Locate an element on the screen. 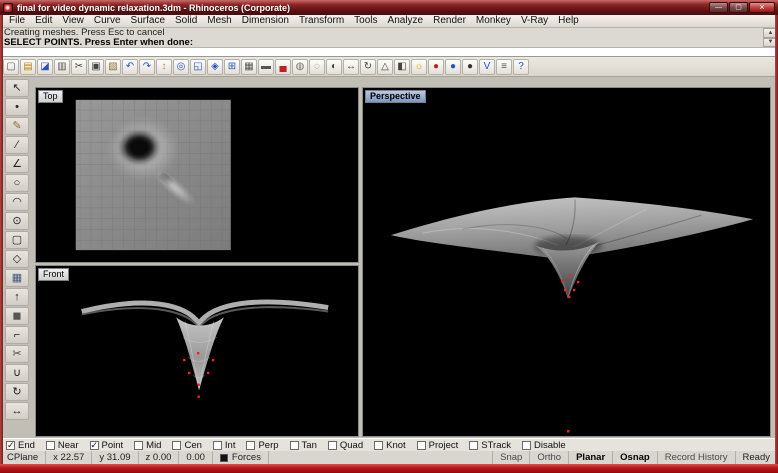 This screenshot has height=473, width=778. polyline-icon: ∠ is located at coordinates (17, 164).